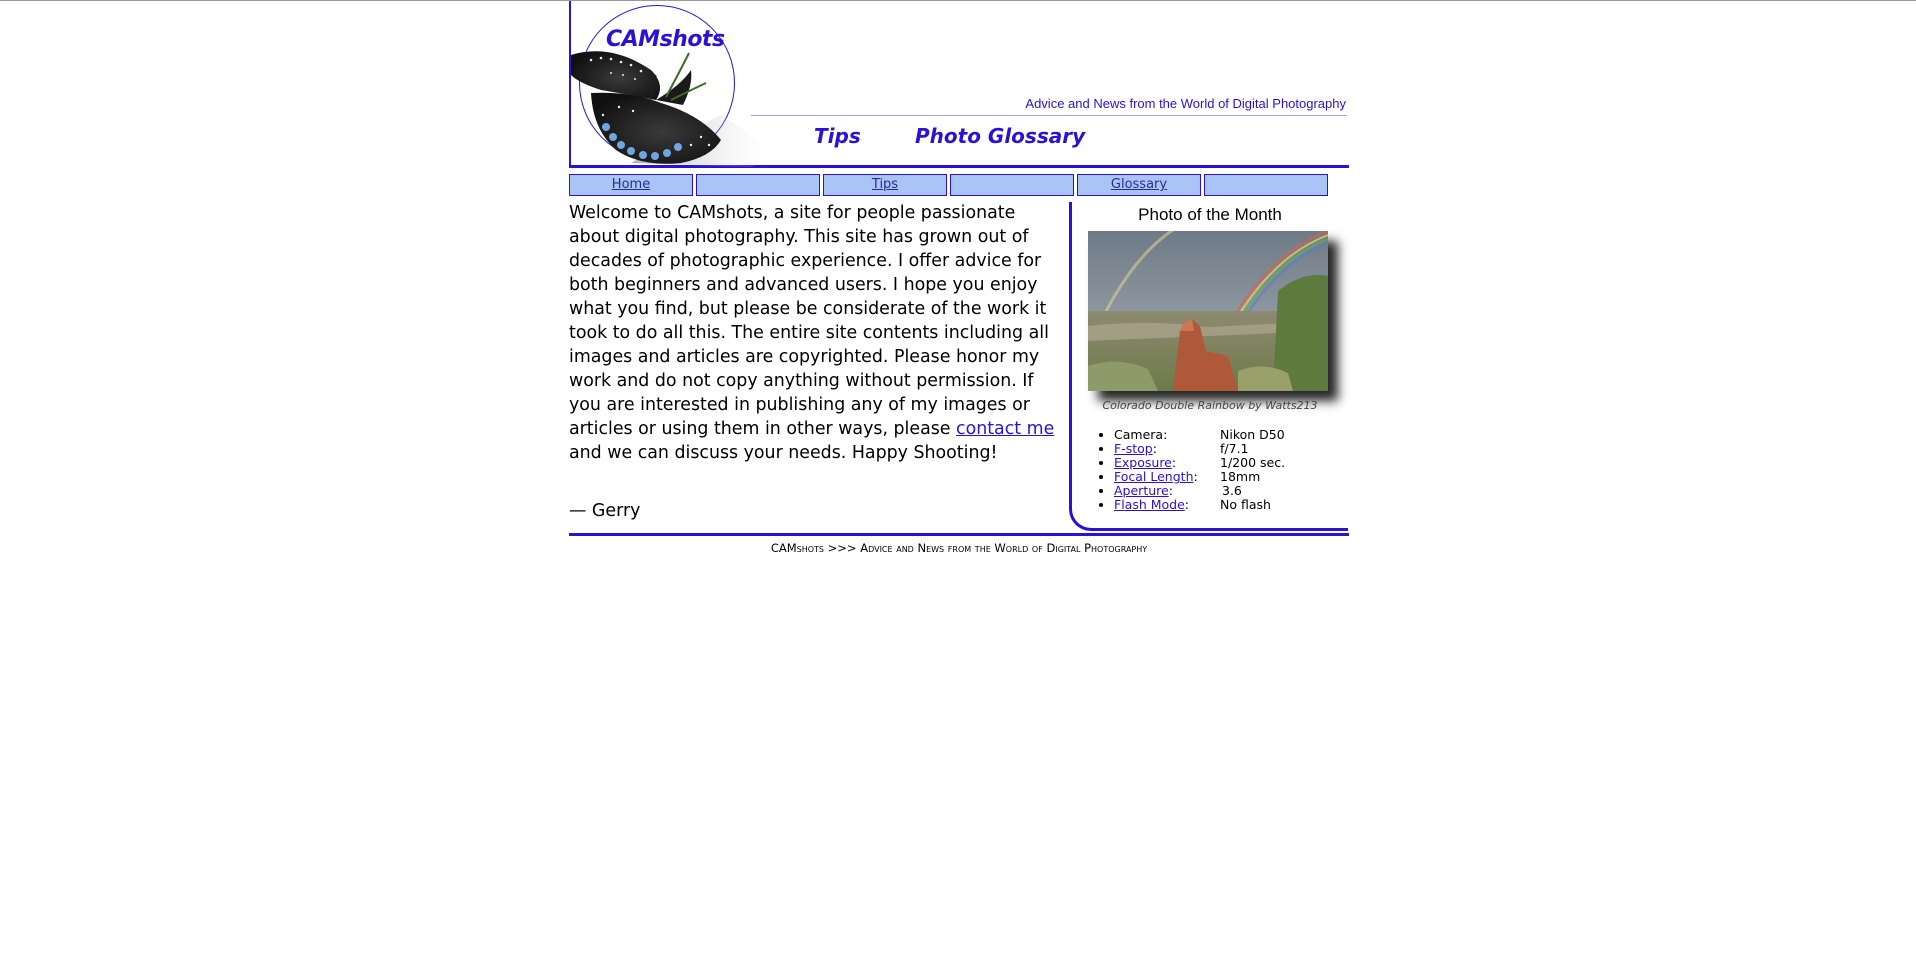 The height and width of the screenshot is (956, 1916). What do you see at coordinates (1240, 476) in the screenshot?
I see `spec-value: 18mm` at bounding box center [1240, 476].